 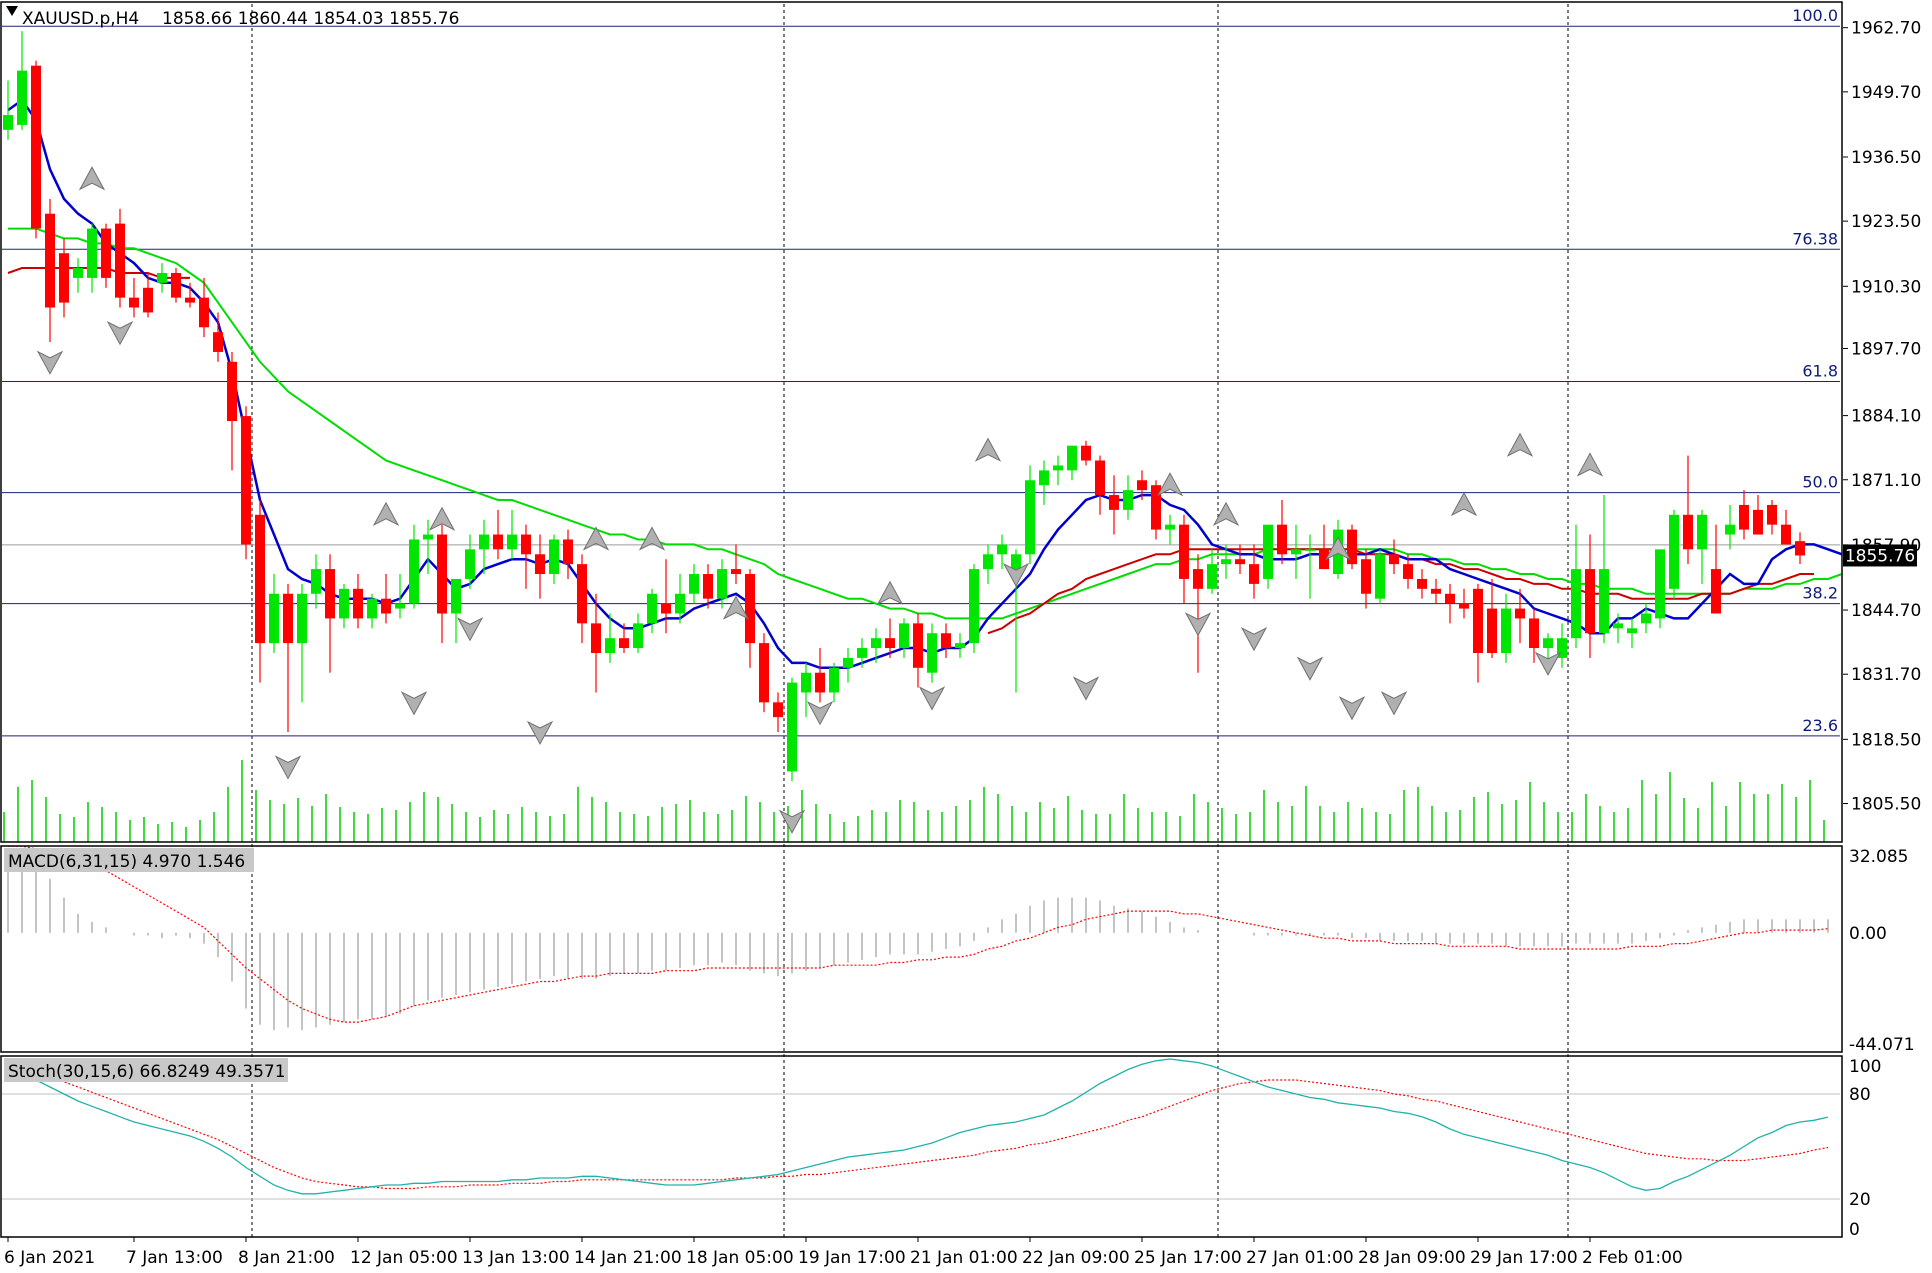 What do you see at coordinates (1632, 1258) in the screenshot?
I see `x-tick-label: 2 Feb 01:00` at bounding box center [1632, 1258].